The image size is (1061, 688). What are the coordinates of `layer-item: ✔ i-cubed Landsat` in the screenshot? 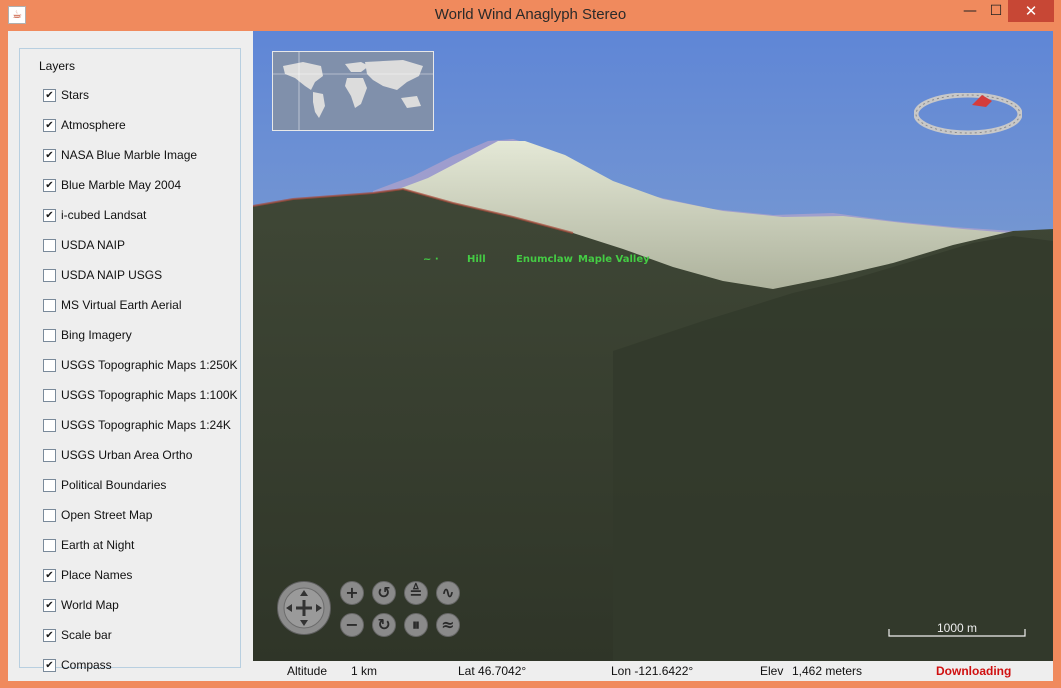 It's located at (94, 215).